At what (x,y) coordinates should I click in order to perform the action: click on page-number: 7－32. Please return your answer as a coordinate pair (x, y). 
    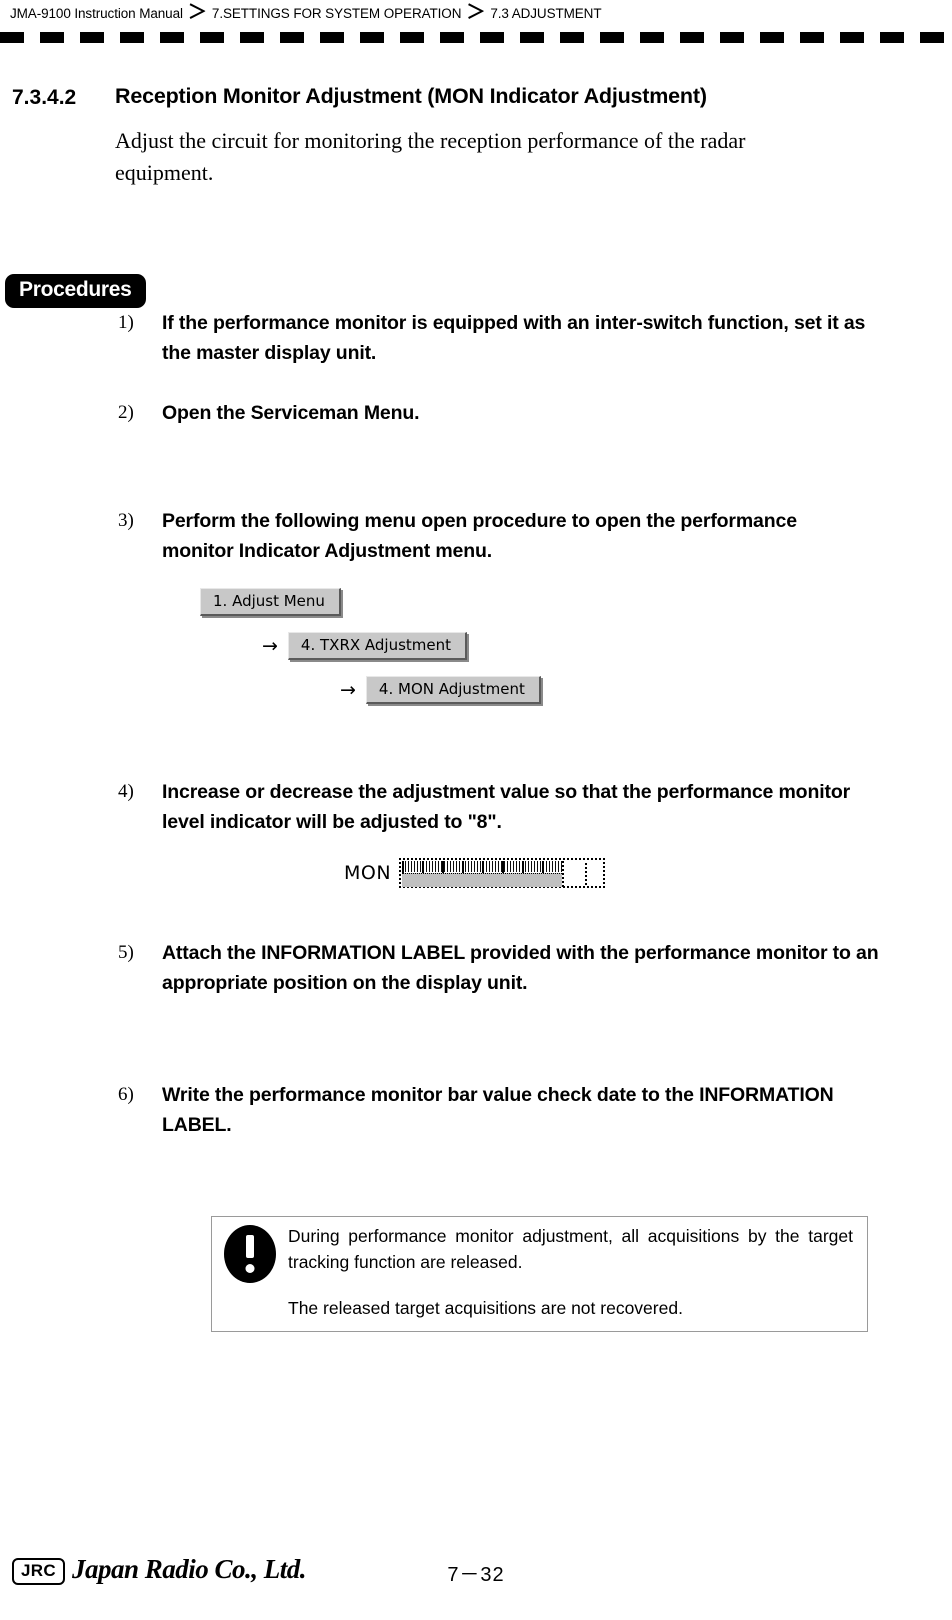
    Looking at the image, I should click on (476, 1575).